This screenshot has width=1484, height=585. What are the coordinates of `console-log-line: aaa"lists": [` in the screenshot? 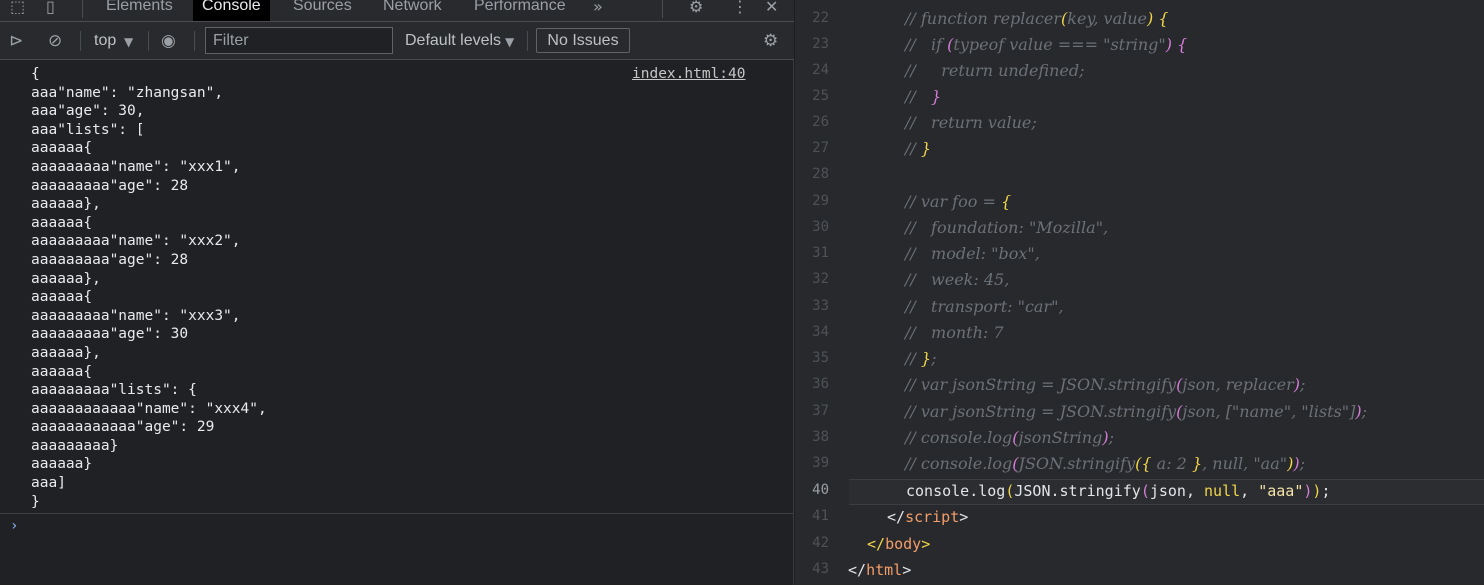 It's located at (88, 129).